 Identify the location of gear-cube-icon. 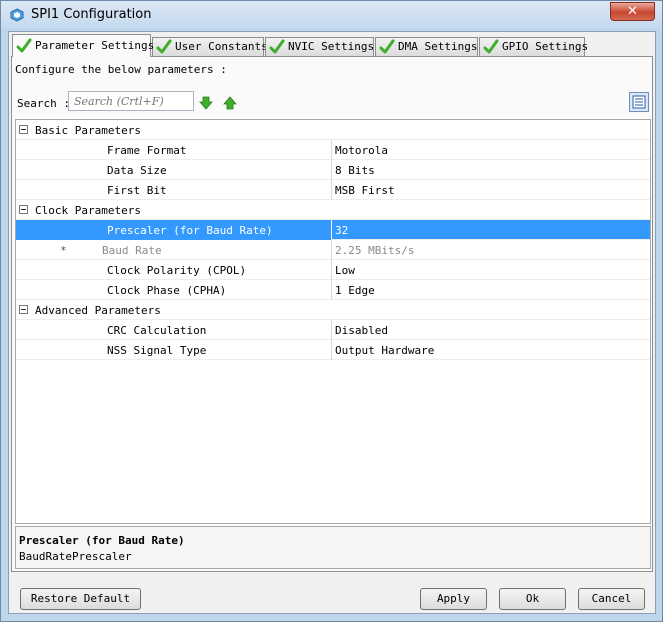
(17, 15).